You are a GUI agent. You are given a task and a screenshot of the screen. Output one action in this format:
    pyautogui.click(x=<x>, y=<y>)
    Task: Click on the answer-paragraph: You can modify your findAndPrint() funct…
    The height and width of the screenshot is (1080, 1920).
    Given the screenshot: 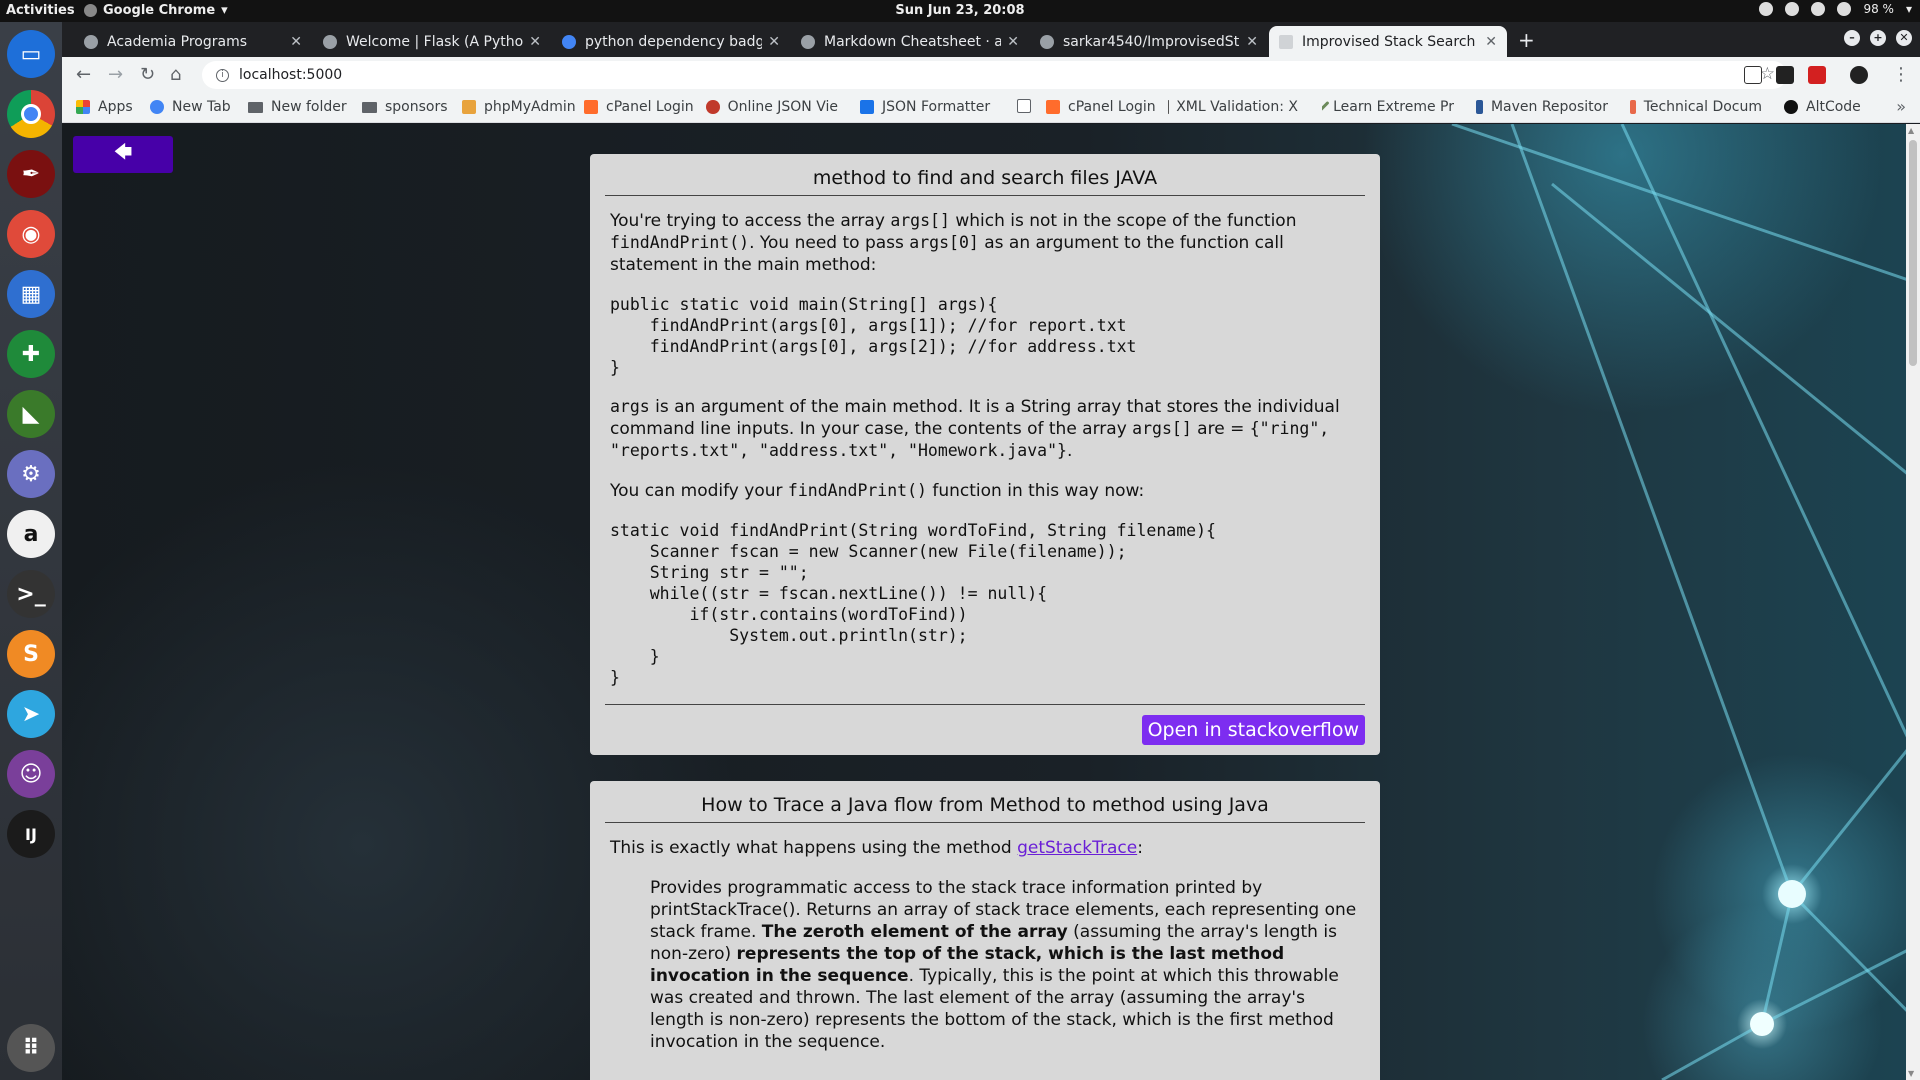 What is the action you would take?
    pyautogui.click(x=877, y=491)
    